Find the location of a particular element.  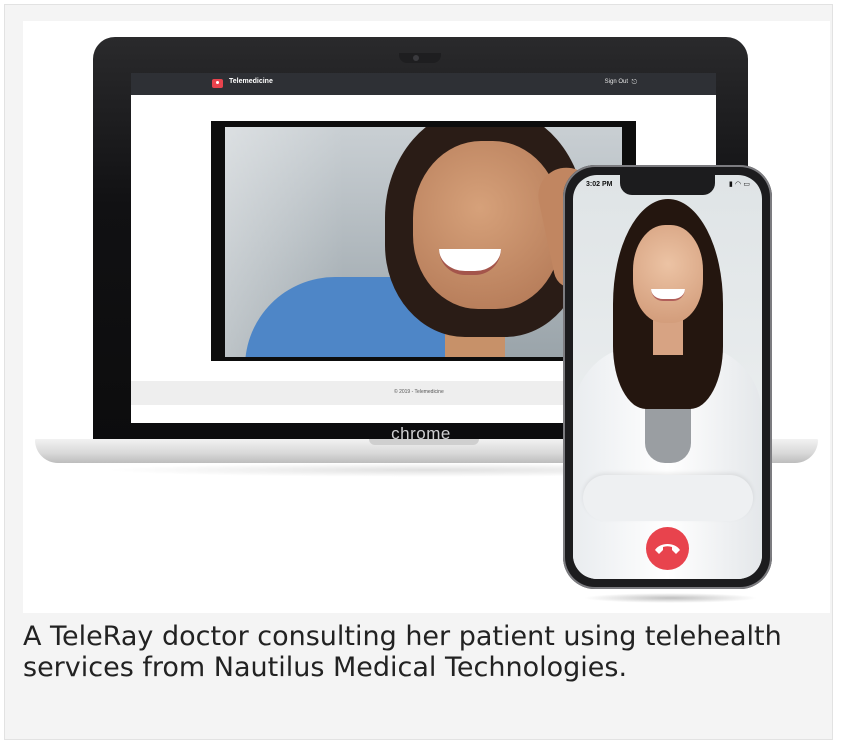

battery-icon: ▭ is located at coordinates (746, 184).